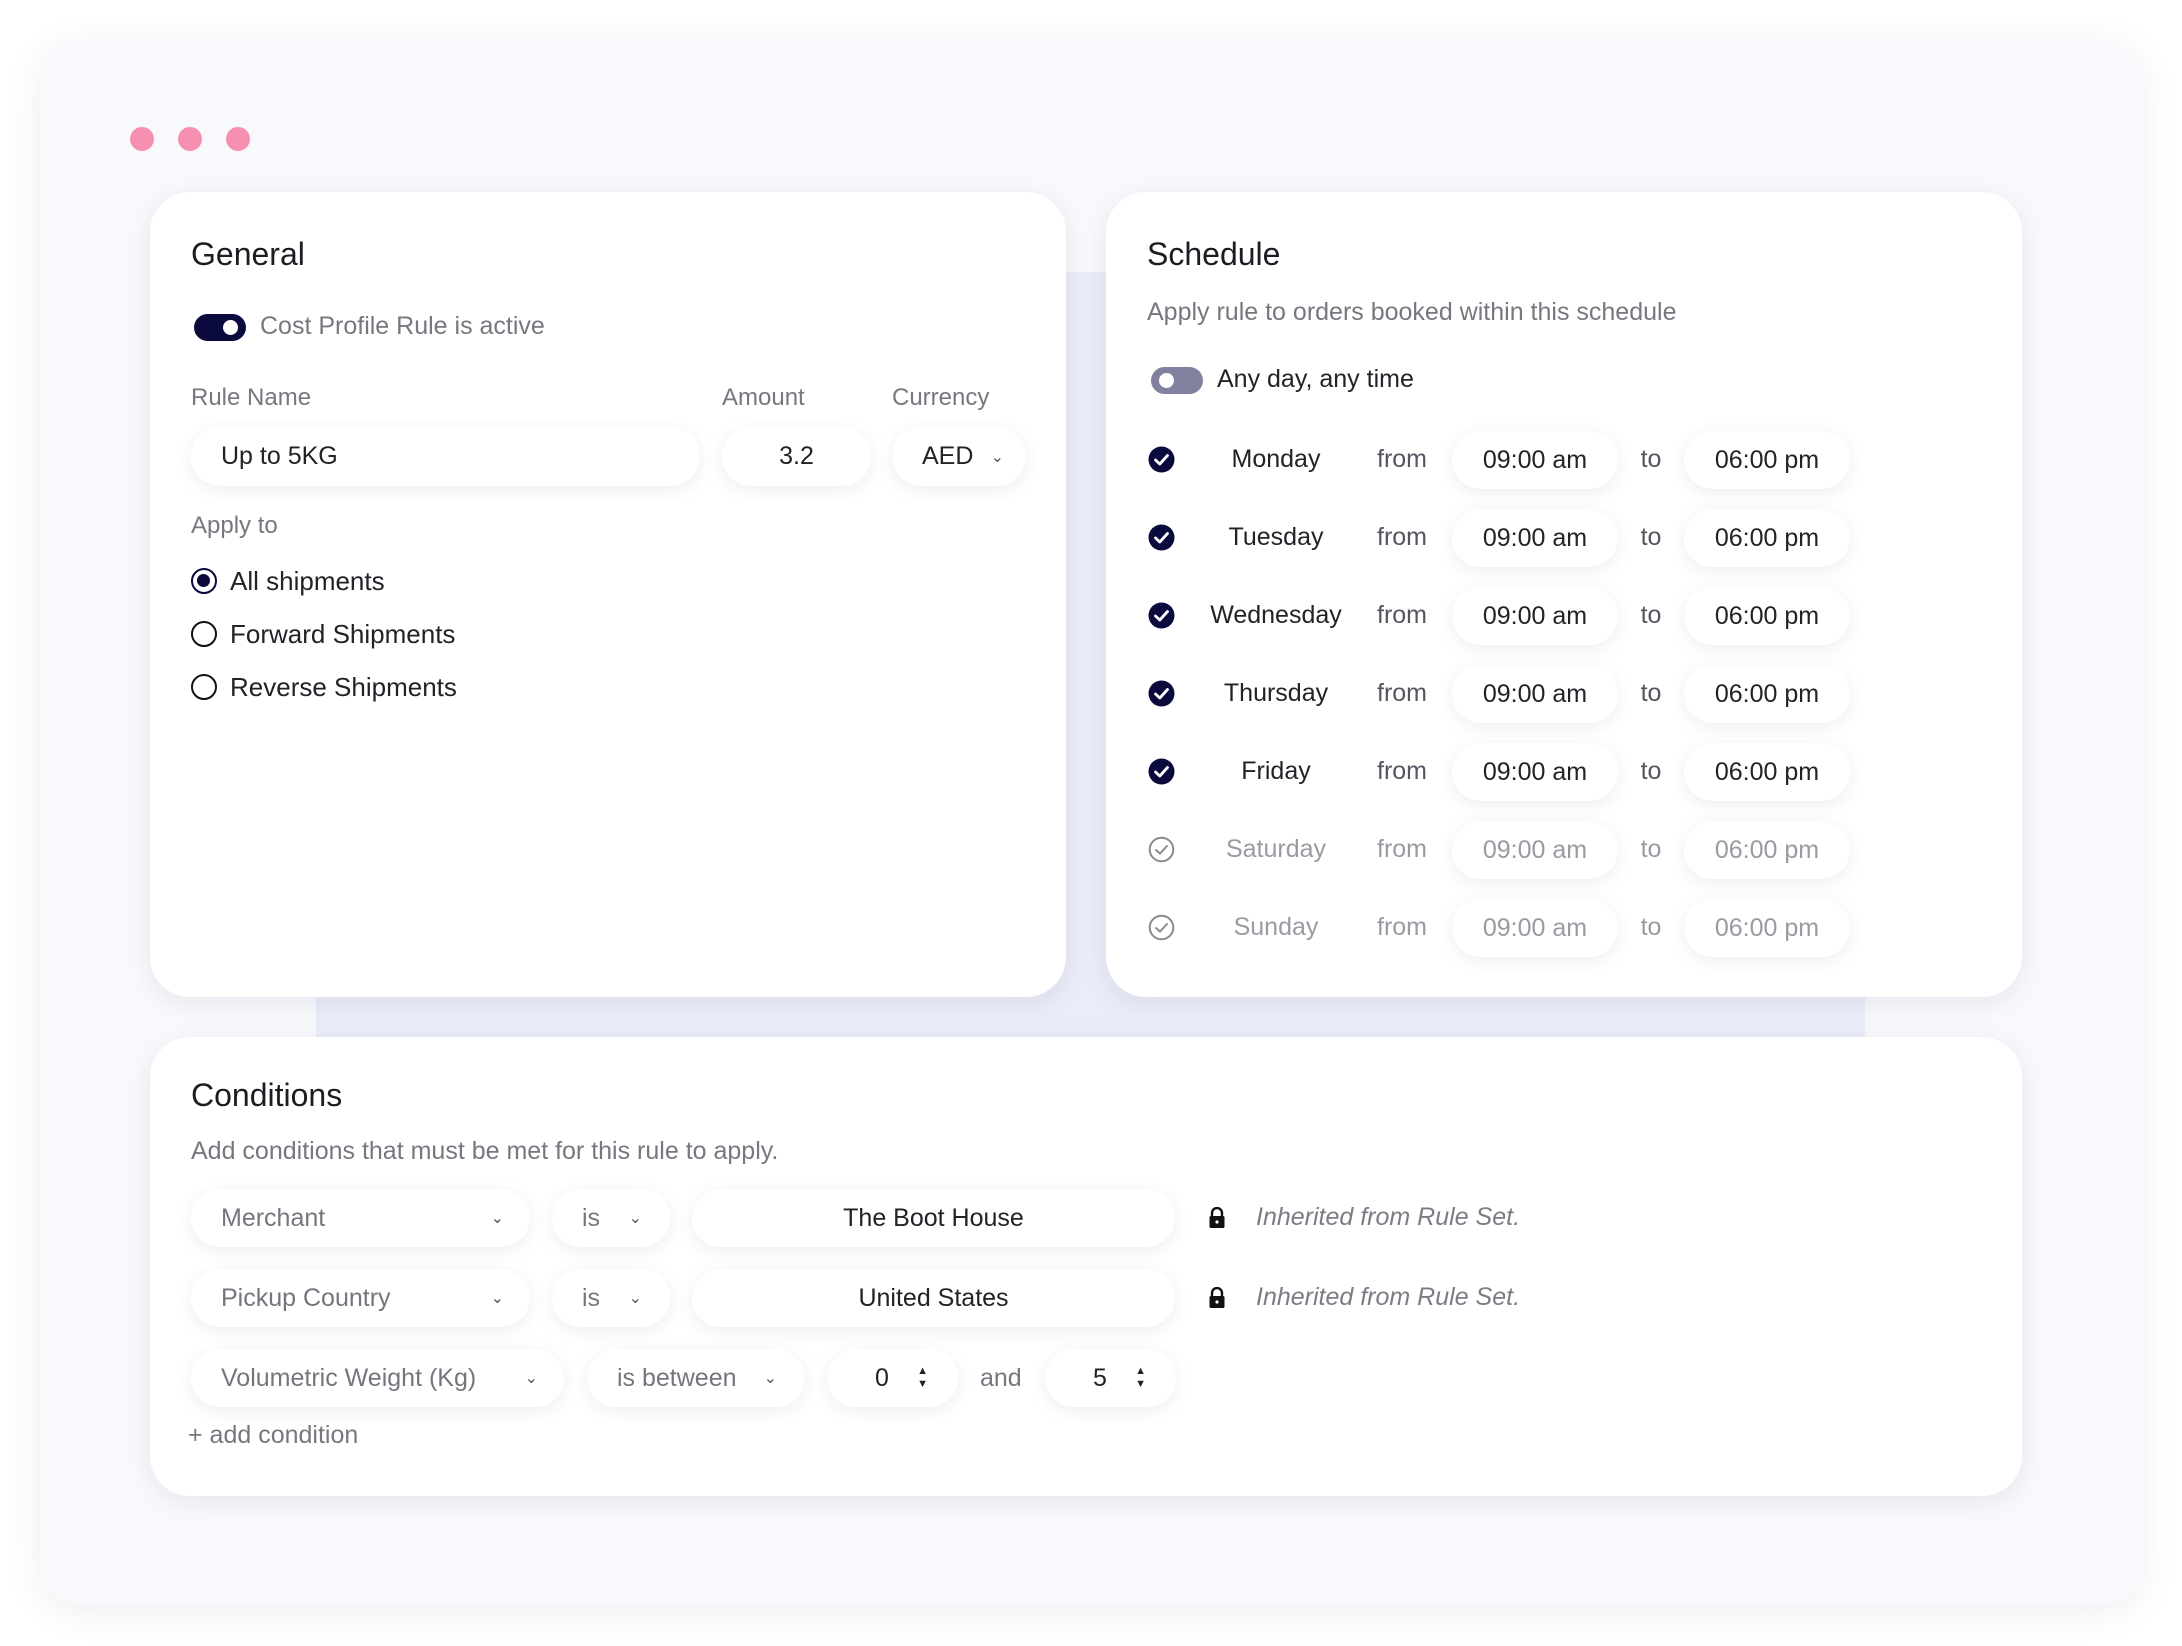 The width and height of the screenshot is (2182, 1646). I want to click on range-joiner: and, so click(1001, 1378).